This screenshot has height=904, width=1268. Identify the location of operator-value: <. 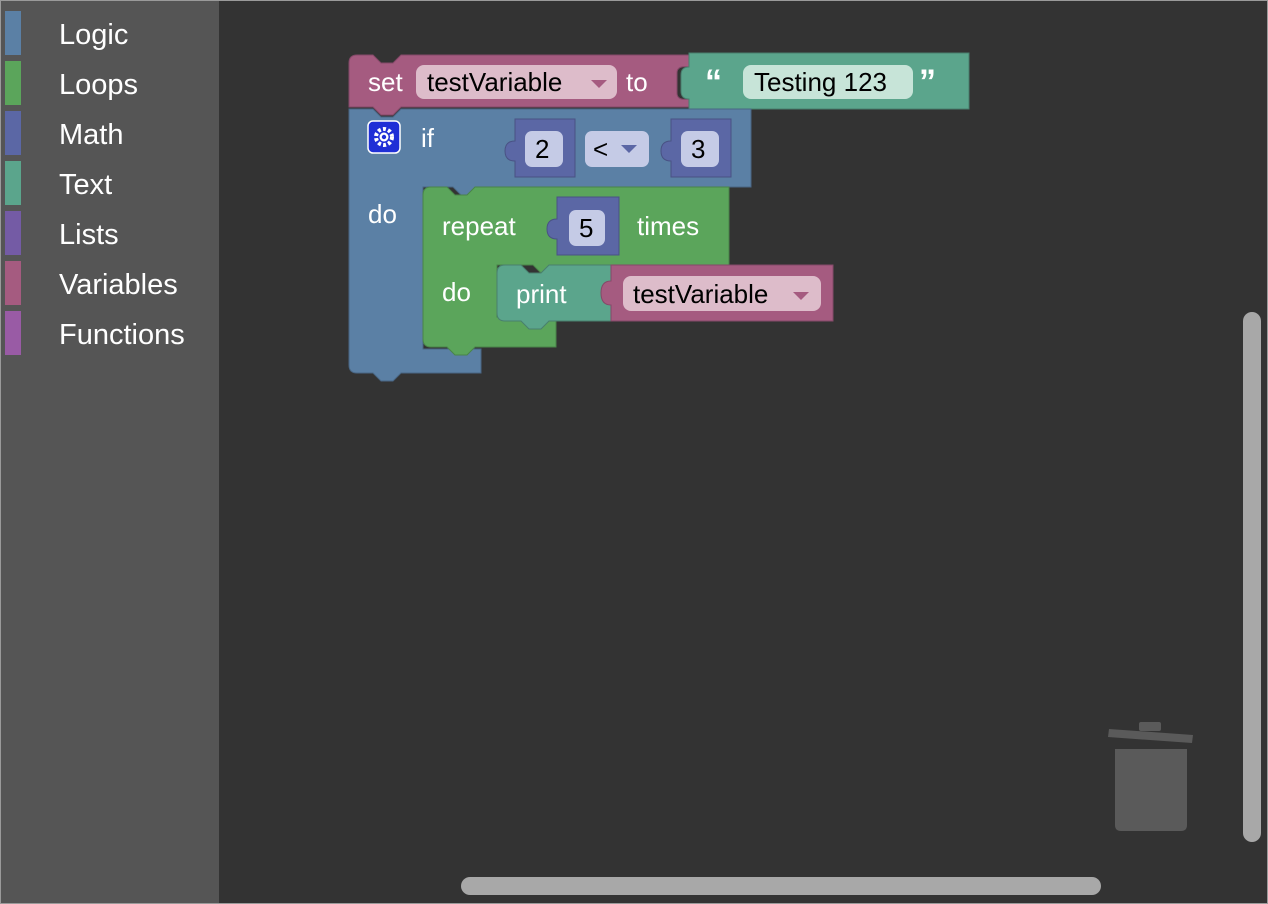
(600, 149).